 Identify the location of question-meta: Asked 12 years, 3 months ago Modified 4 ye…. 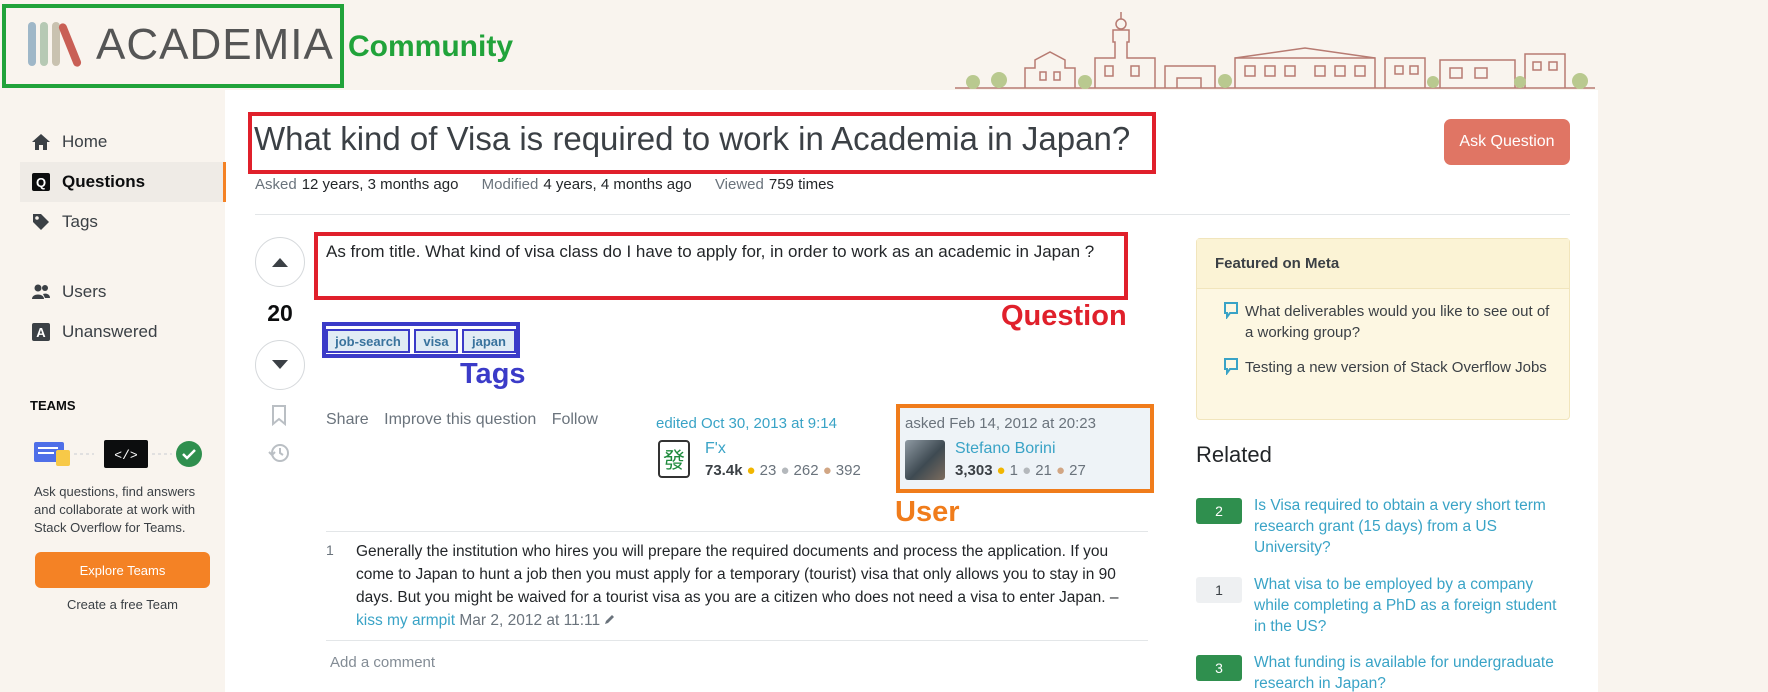
(554, 184).